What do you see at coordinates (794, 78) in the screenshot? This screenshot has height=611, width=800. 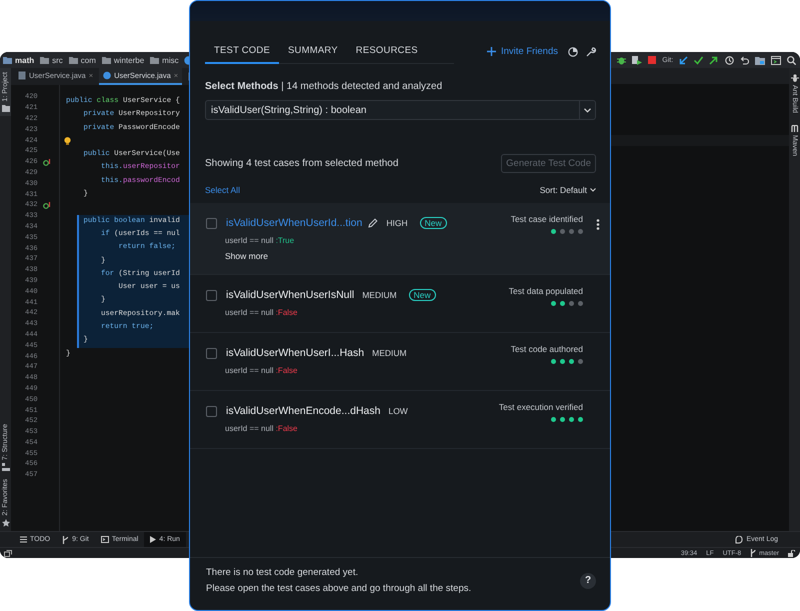 I see `ant-icon` at bounding box center [794, 78].